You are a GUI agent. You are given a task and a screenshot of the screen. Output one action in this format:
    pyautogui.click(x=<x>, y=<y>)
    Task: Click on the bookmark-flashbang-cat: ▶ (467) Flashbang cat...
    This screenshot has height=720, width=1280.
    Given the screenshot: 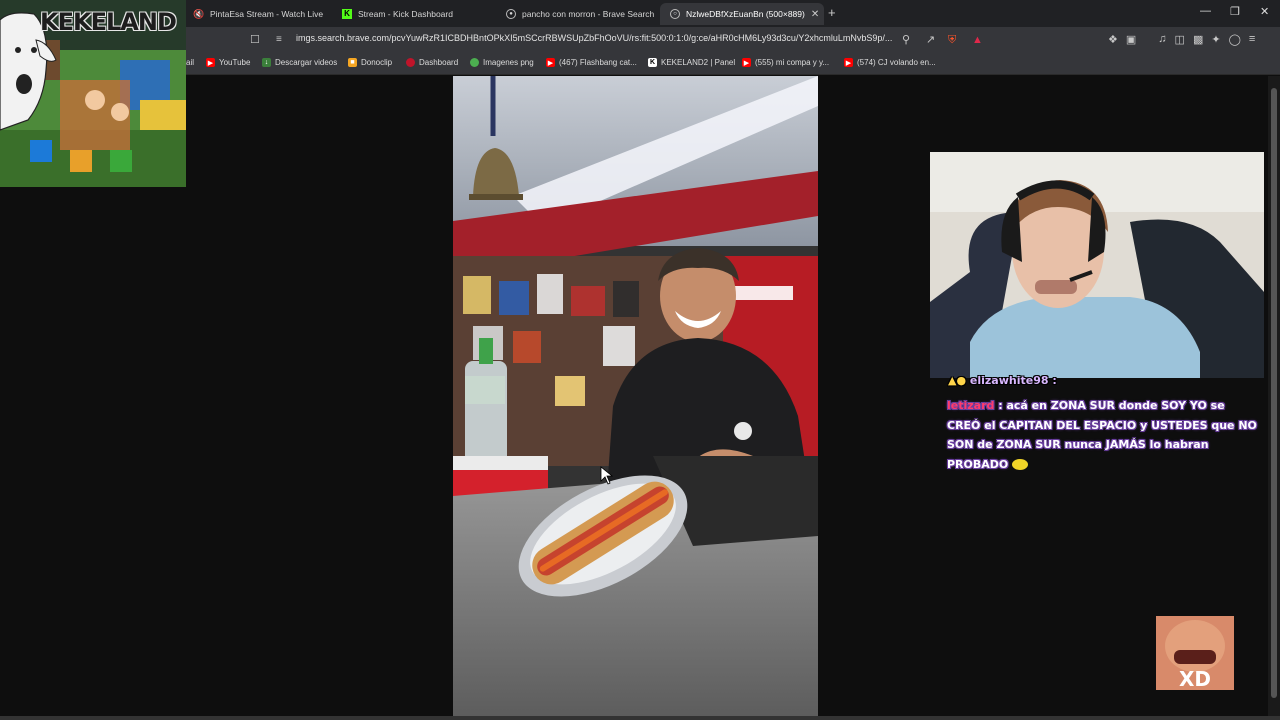 What is the action you would take?
    pyautogui.click(x=591, y=62)
    